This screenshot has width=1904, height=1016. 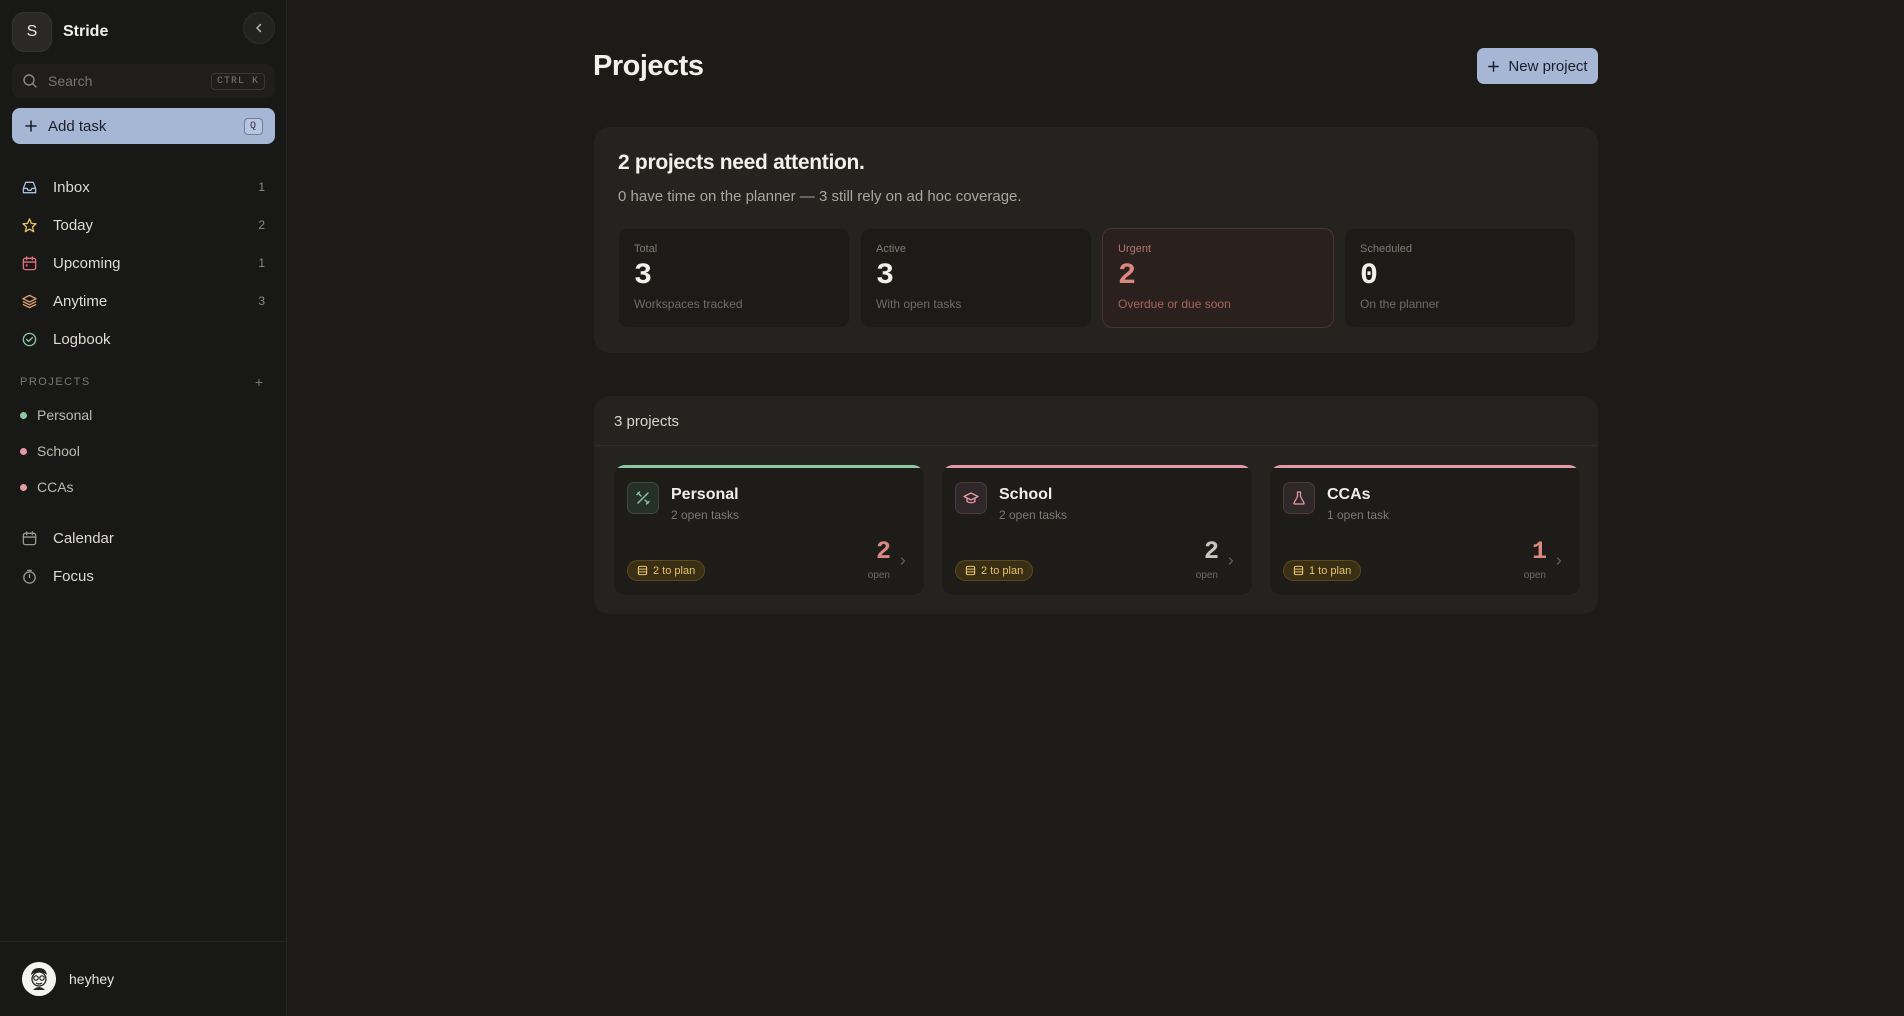 I want to click on nav-item-anytime: Anytime 3, so click(x=143, y=301).